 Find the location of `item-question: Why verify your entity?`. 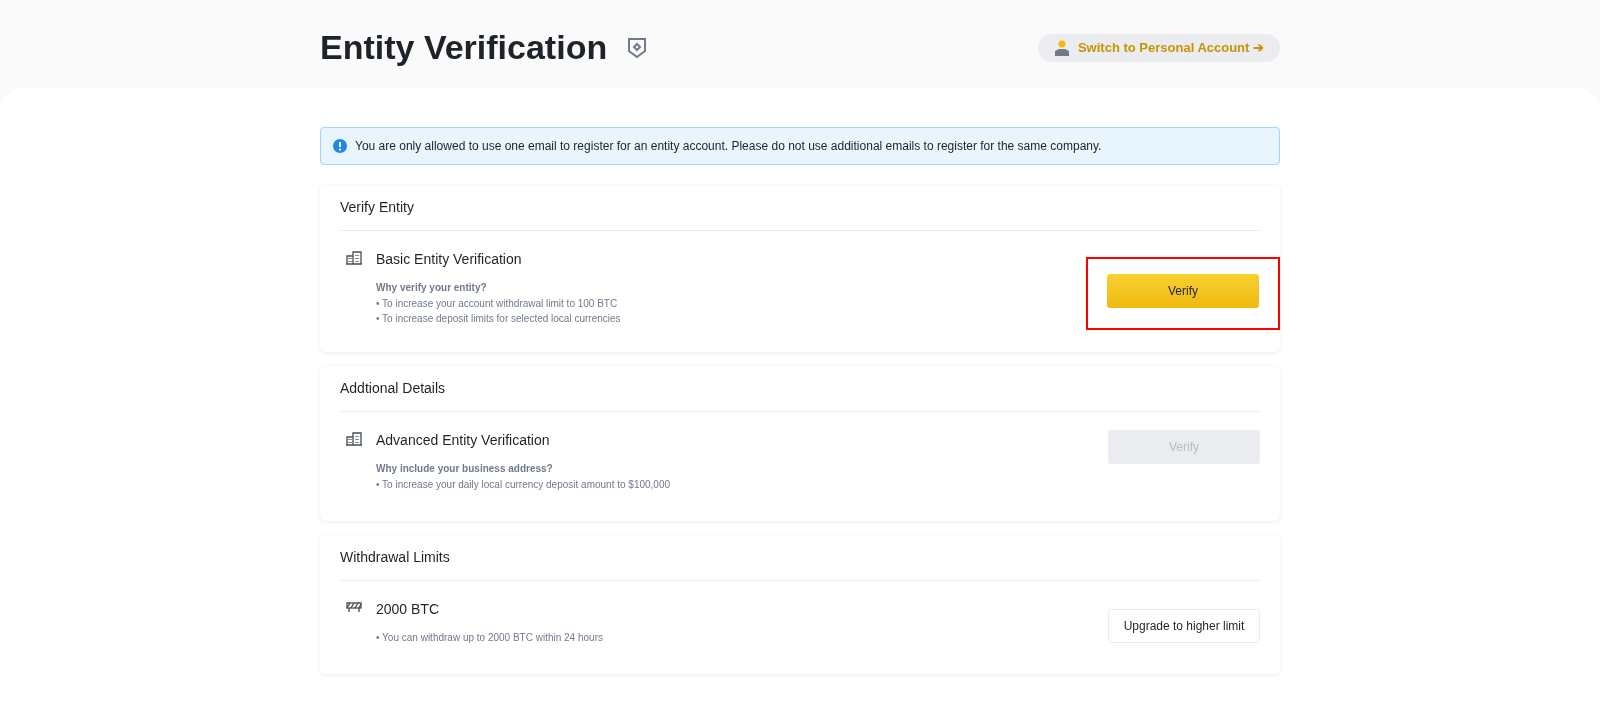

item-question: Why verify your entity? is located at coordinates (432, 288).